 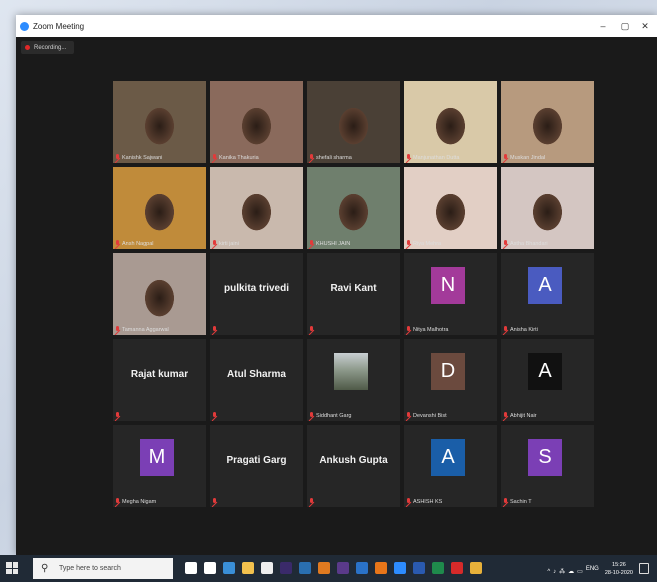 I want to click on participant-name-label: Nitya Malhotra, so click(x=427, y=329).